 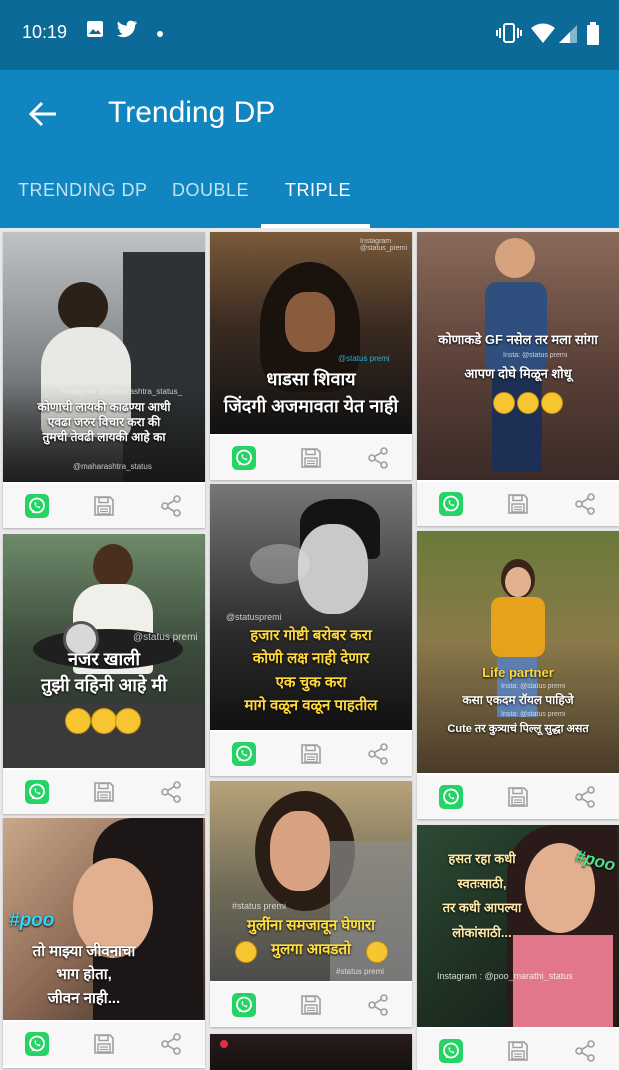 What do you see at coordinates (210, 190) in the screenshot?
I see `tab-double: DOUBLE` at bounding box center [210, 190].